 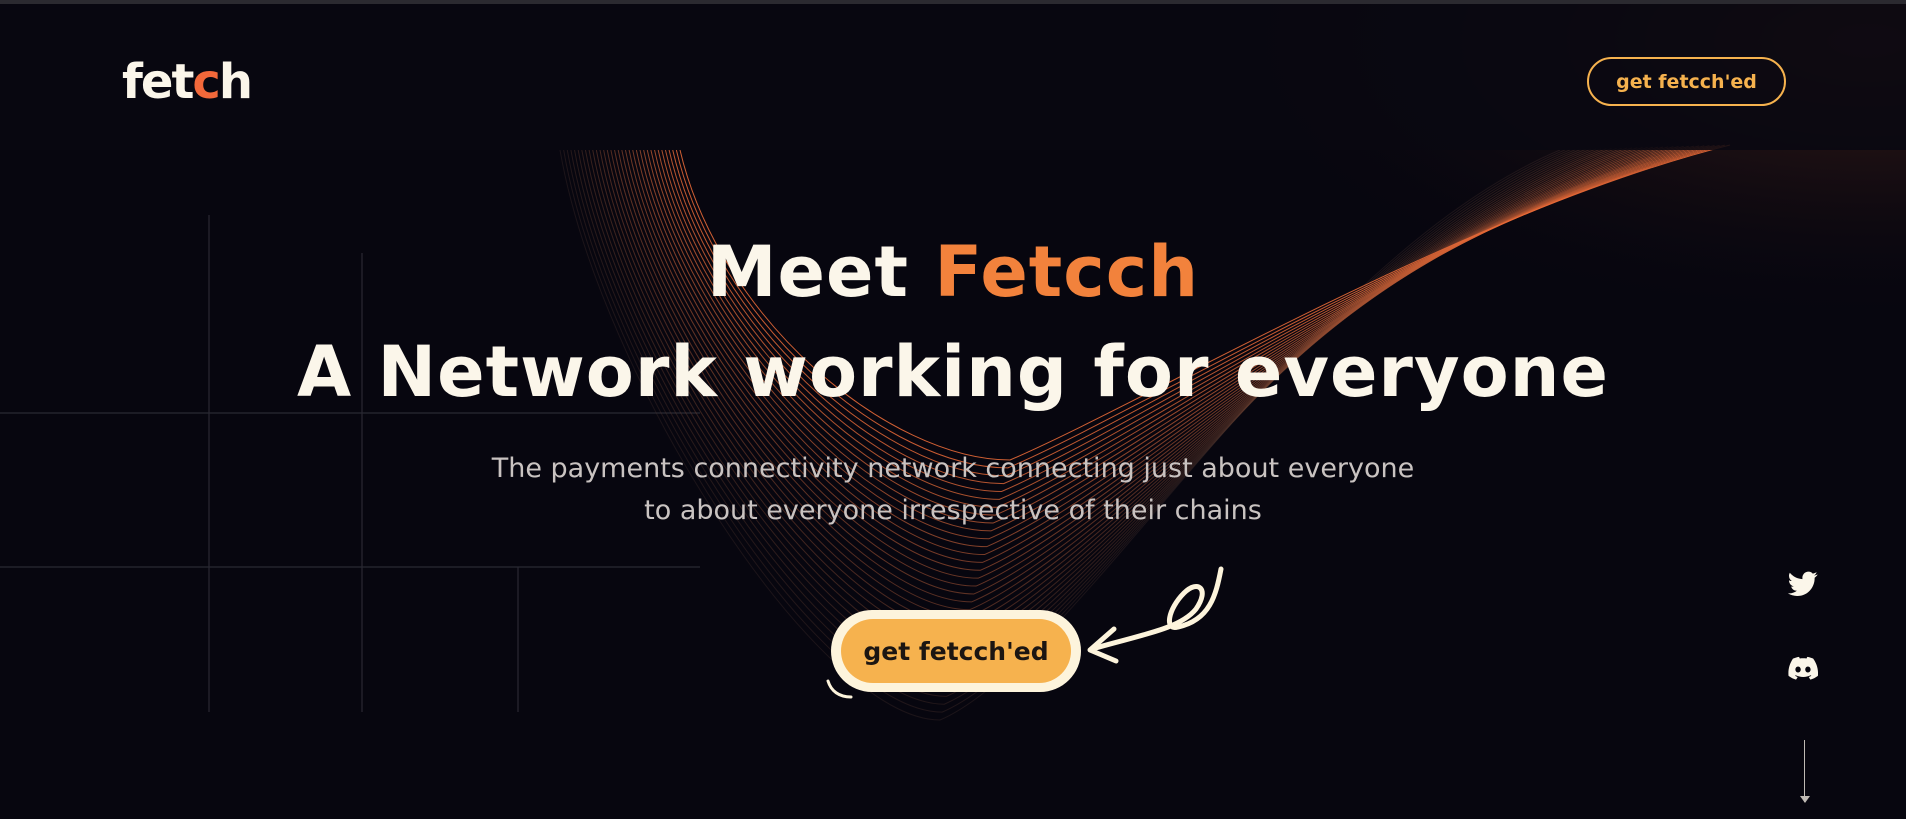 I want to click on logo-text-part-2: c, so click(x=206, y=82).